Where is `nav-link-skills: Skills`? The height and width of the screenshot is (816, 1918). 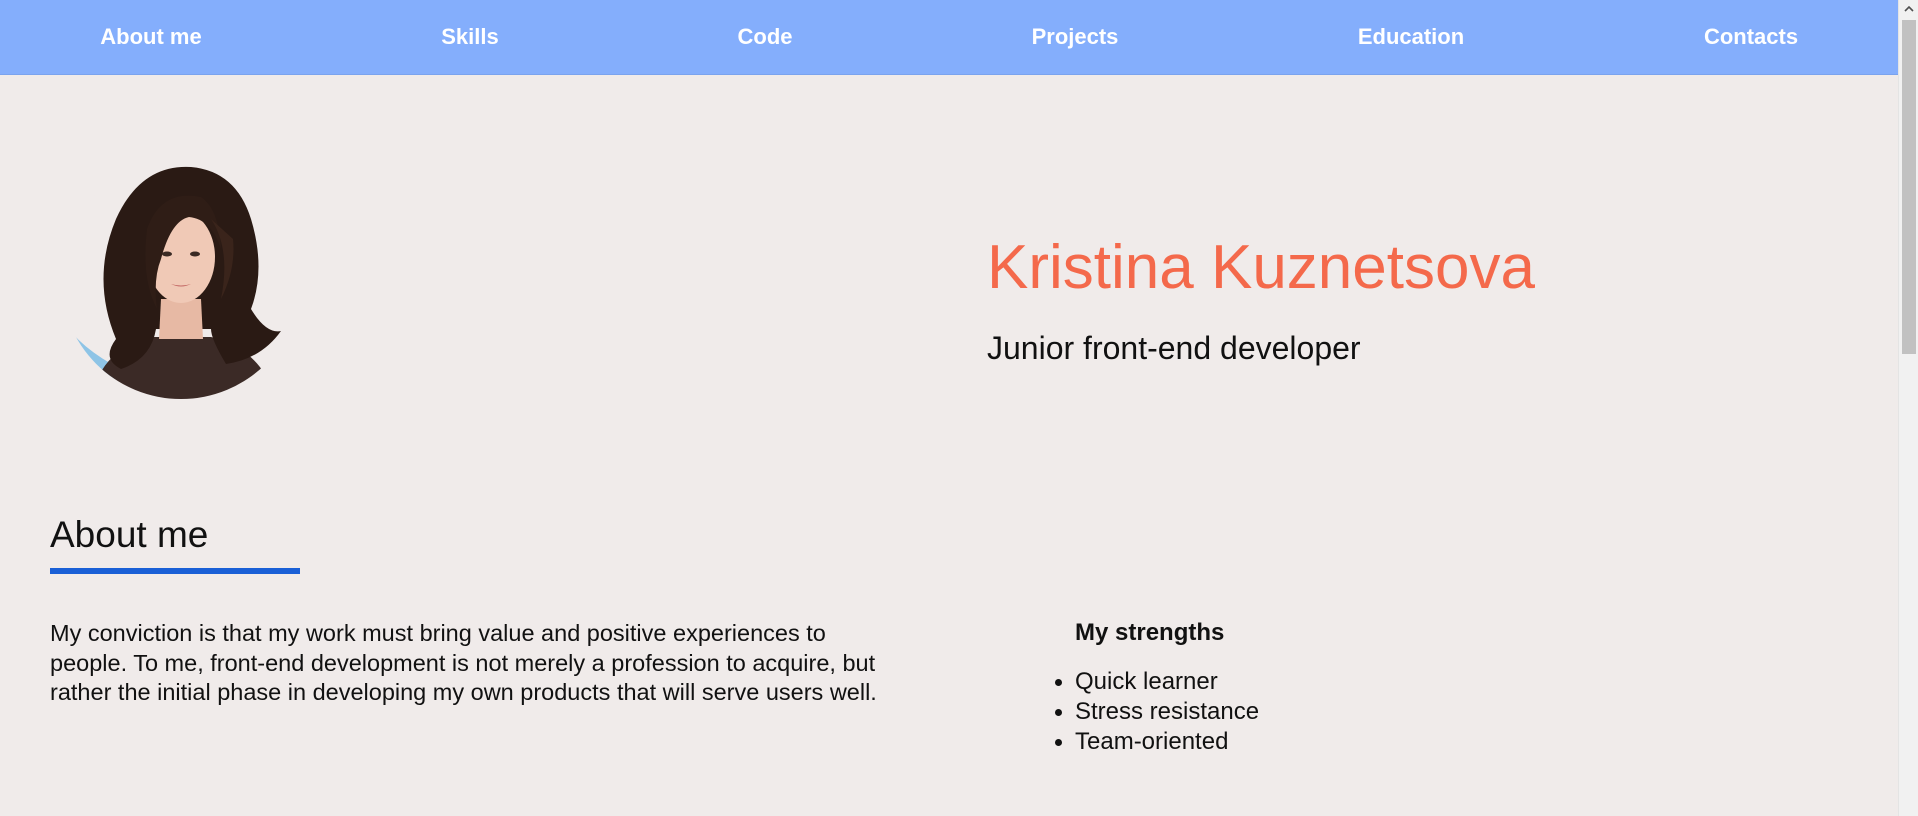 nav-link-skills: Skills is located at coordinates (469, 37).